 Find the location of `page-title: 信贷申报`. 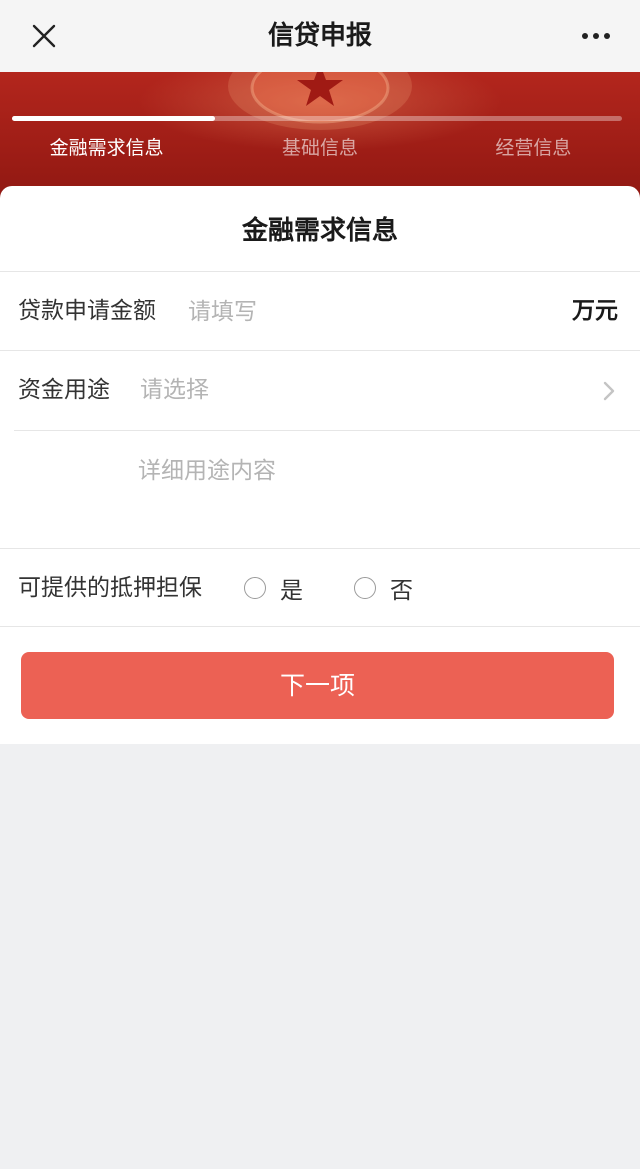

page-title: 信贷申报 is located at coordinates (319, 36).